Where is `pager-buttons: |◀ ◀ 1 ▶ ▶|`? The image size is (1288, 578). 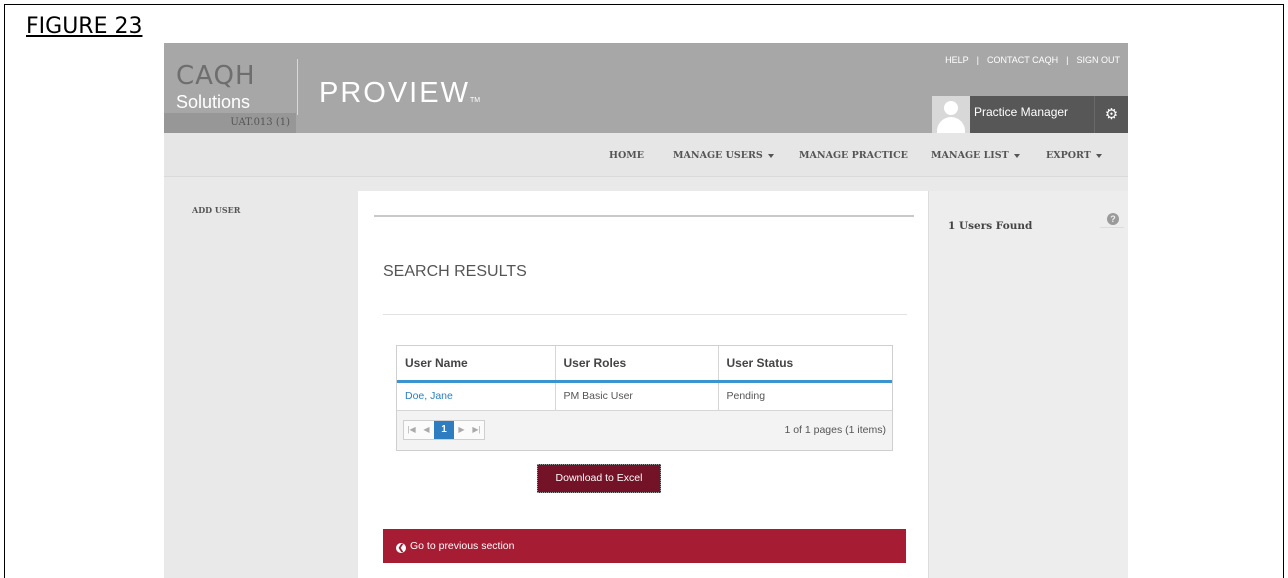 pager-buttons: |◀ ◀ 1 ▶ ▶| is located at coordinates (444, 430).